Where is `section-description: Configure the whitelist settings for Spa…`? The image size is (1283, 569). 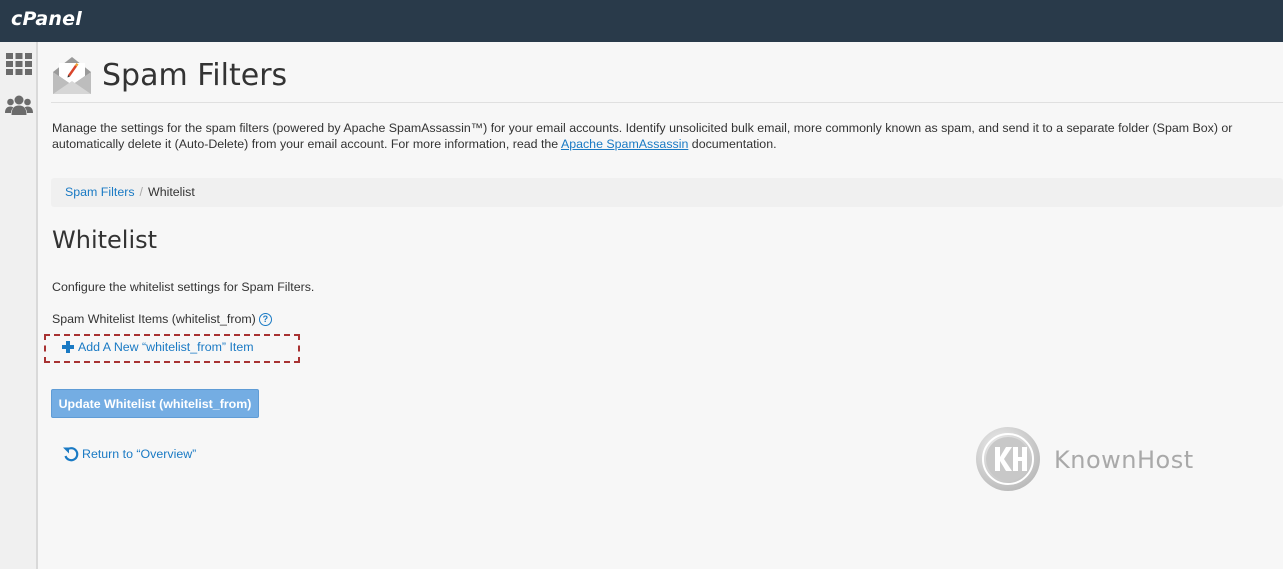 section-description: Configure the whitelist settings for Spa… is located at coordinates (183, 287).